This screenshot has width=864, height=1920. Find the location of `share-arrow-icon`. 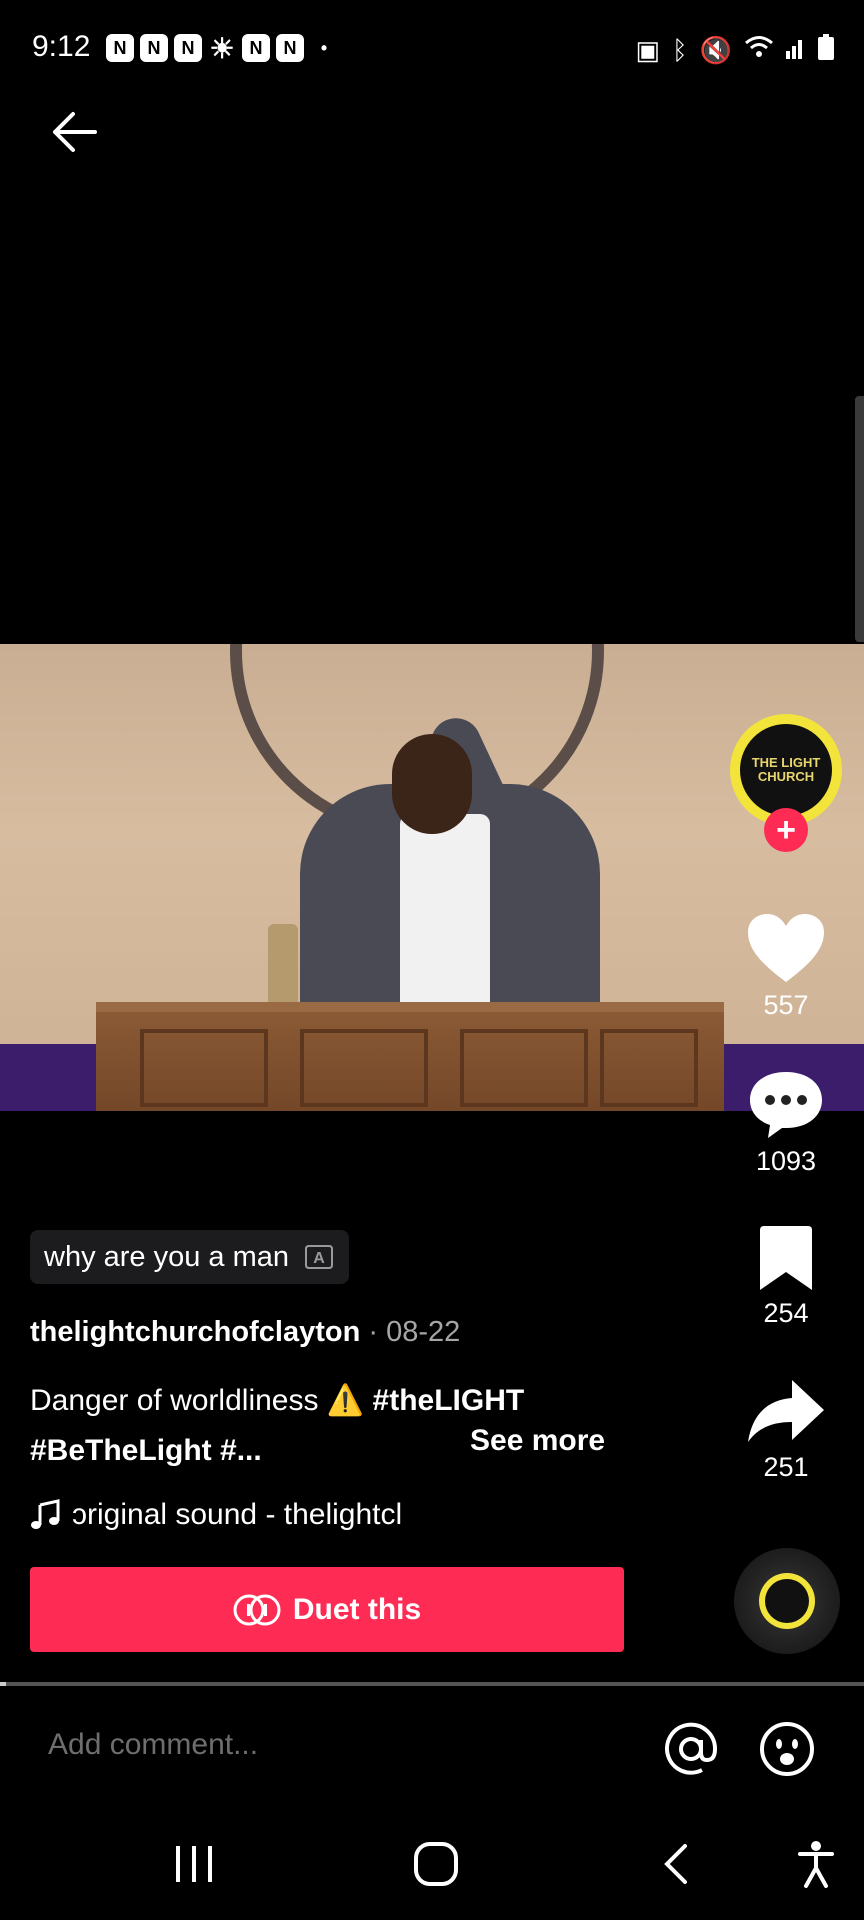

share-arrow-icon is located at coordinates (786, 1411).